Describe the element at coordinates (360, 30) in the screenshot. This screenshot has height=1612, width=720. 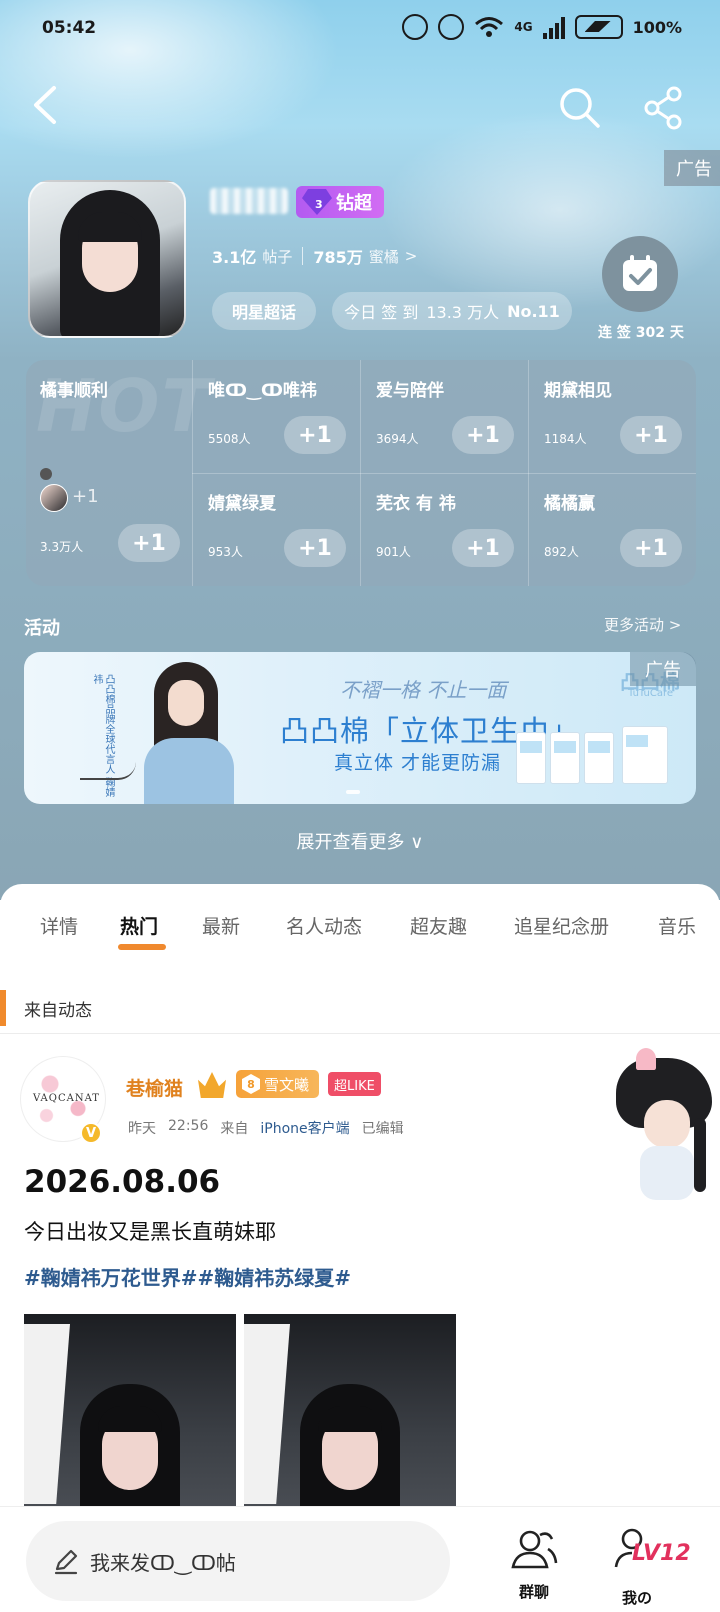
I see `status-bar: 05:42 4G 100%` at that location.